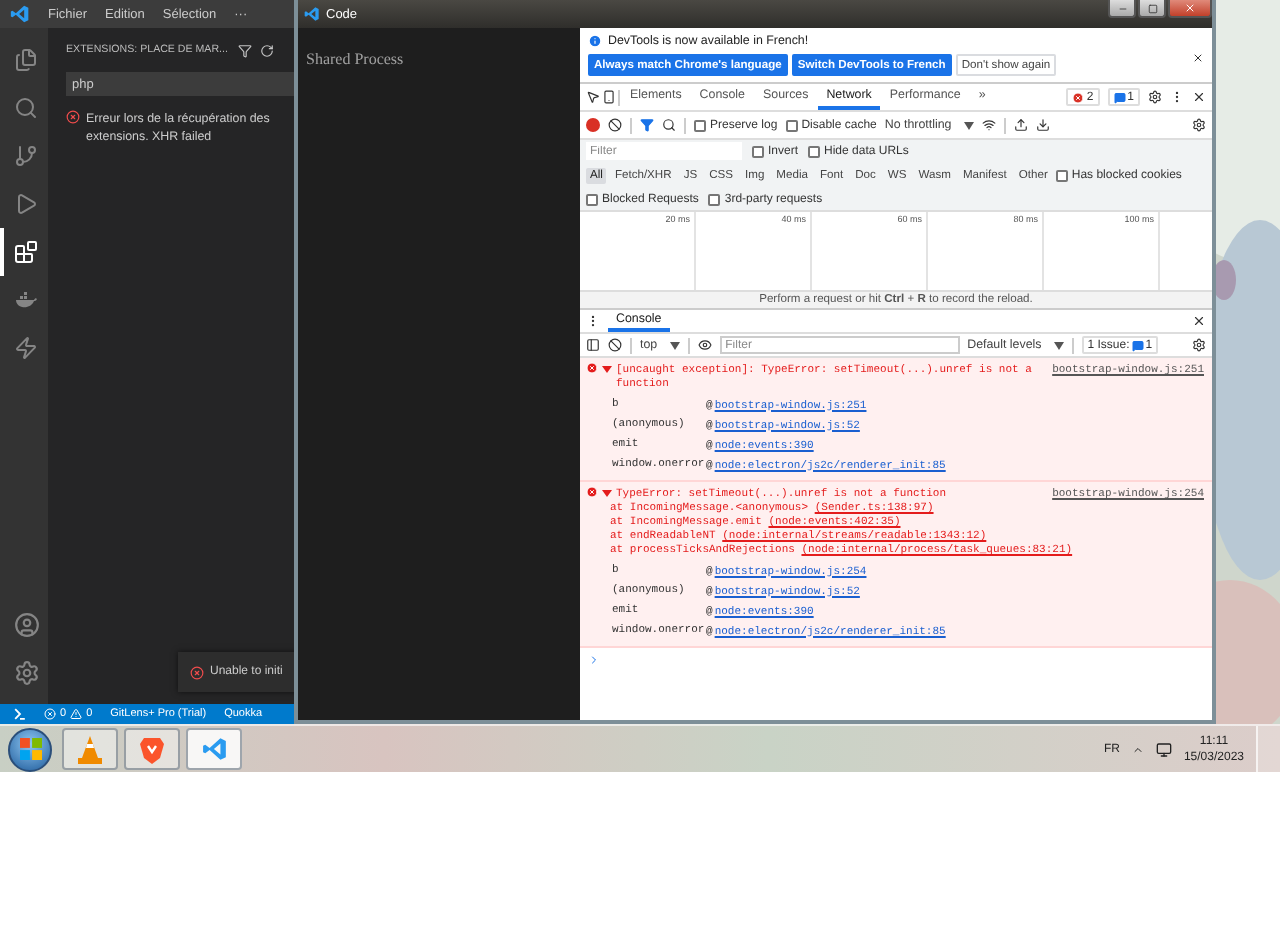 The image size is (1280, 944). Describe the element at coordinates (26, 300) in the screenshot. I see `whale-icon` at that location.